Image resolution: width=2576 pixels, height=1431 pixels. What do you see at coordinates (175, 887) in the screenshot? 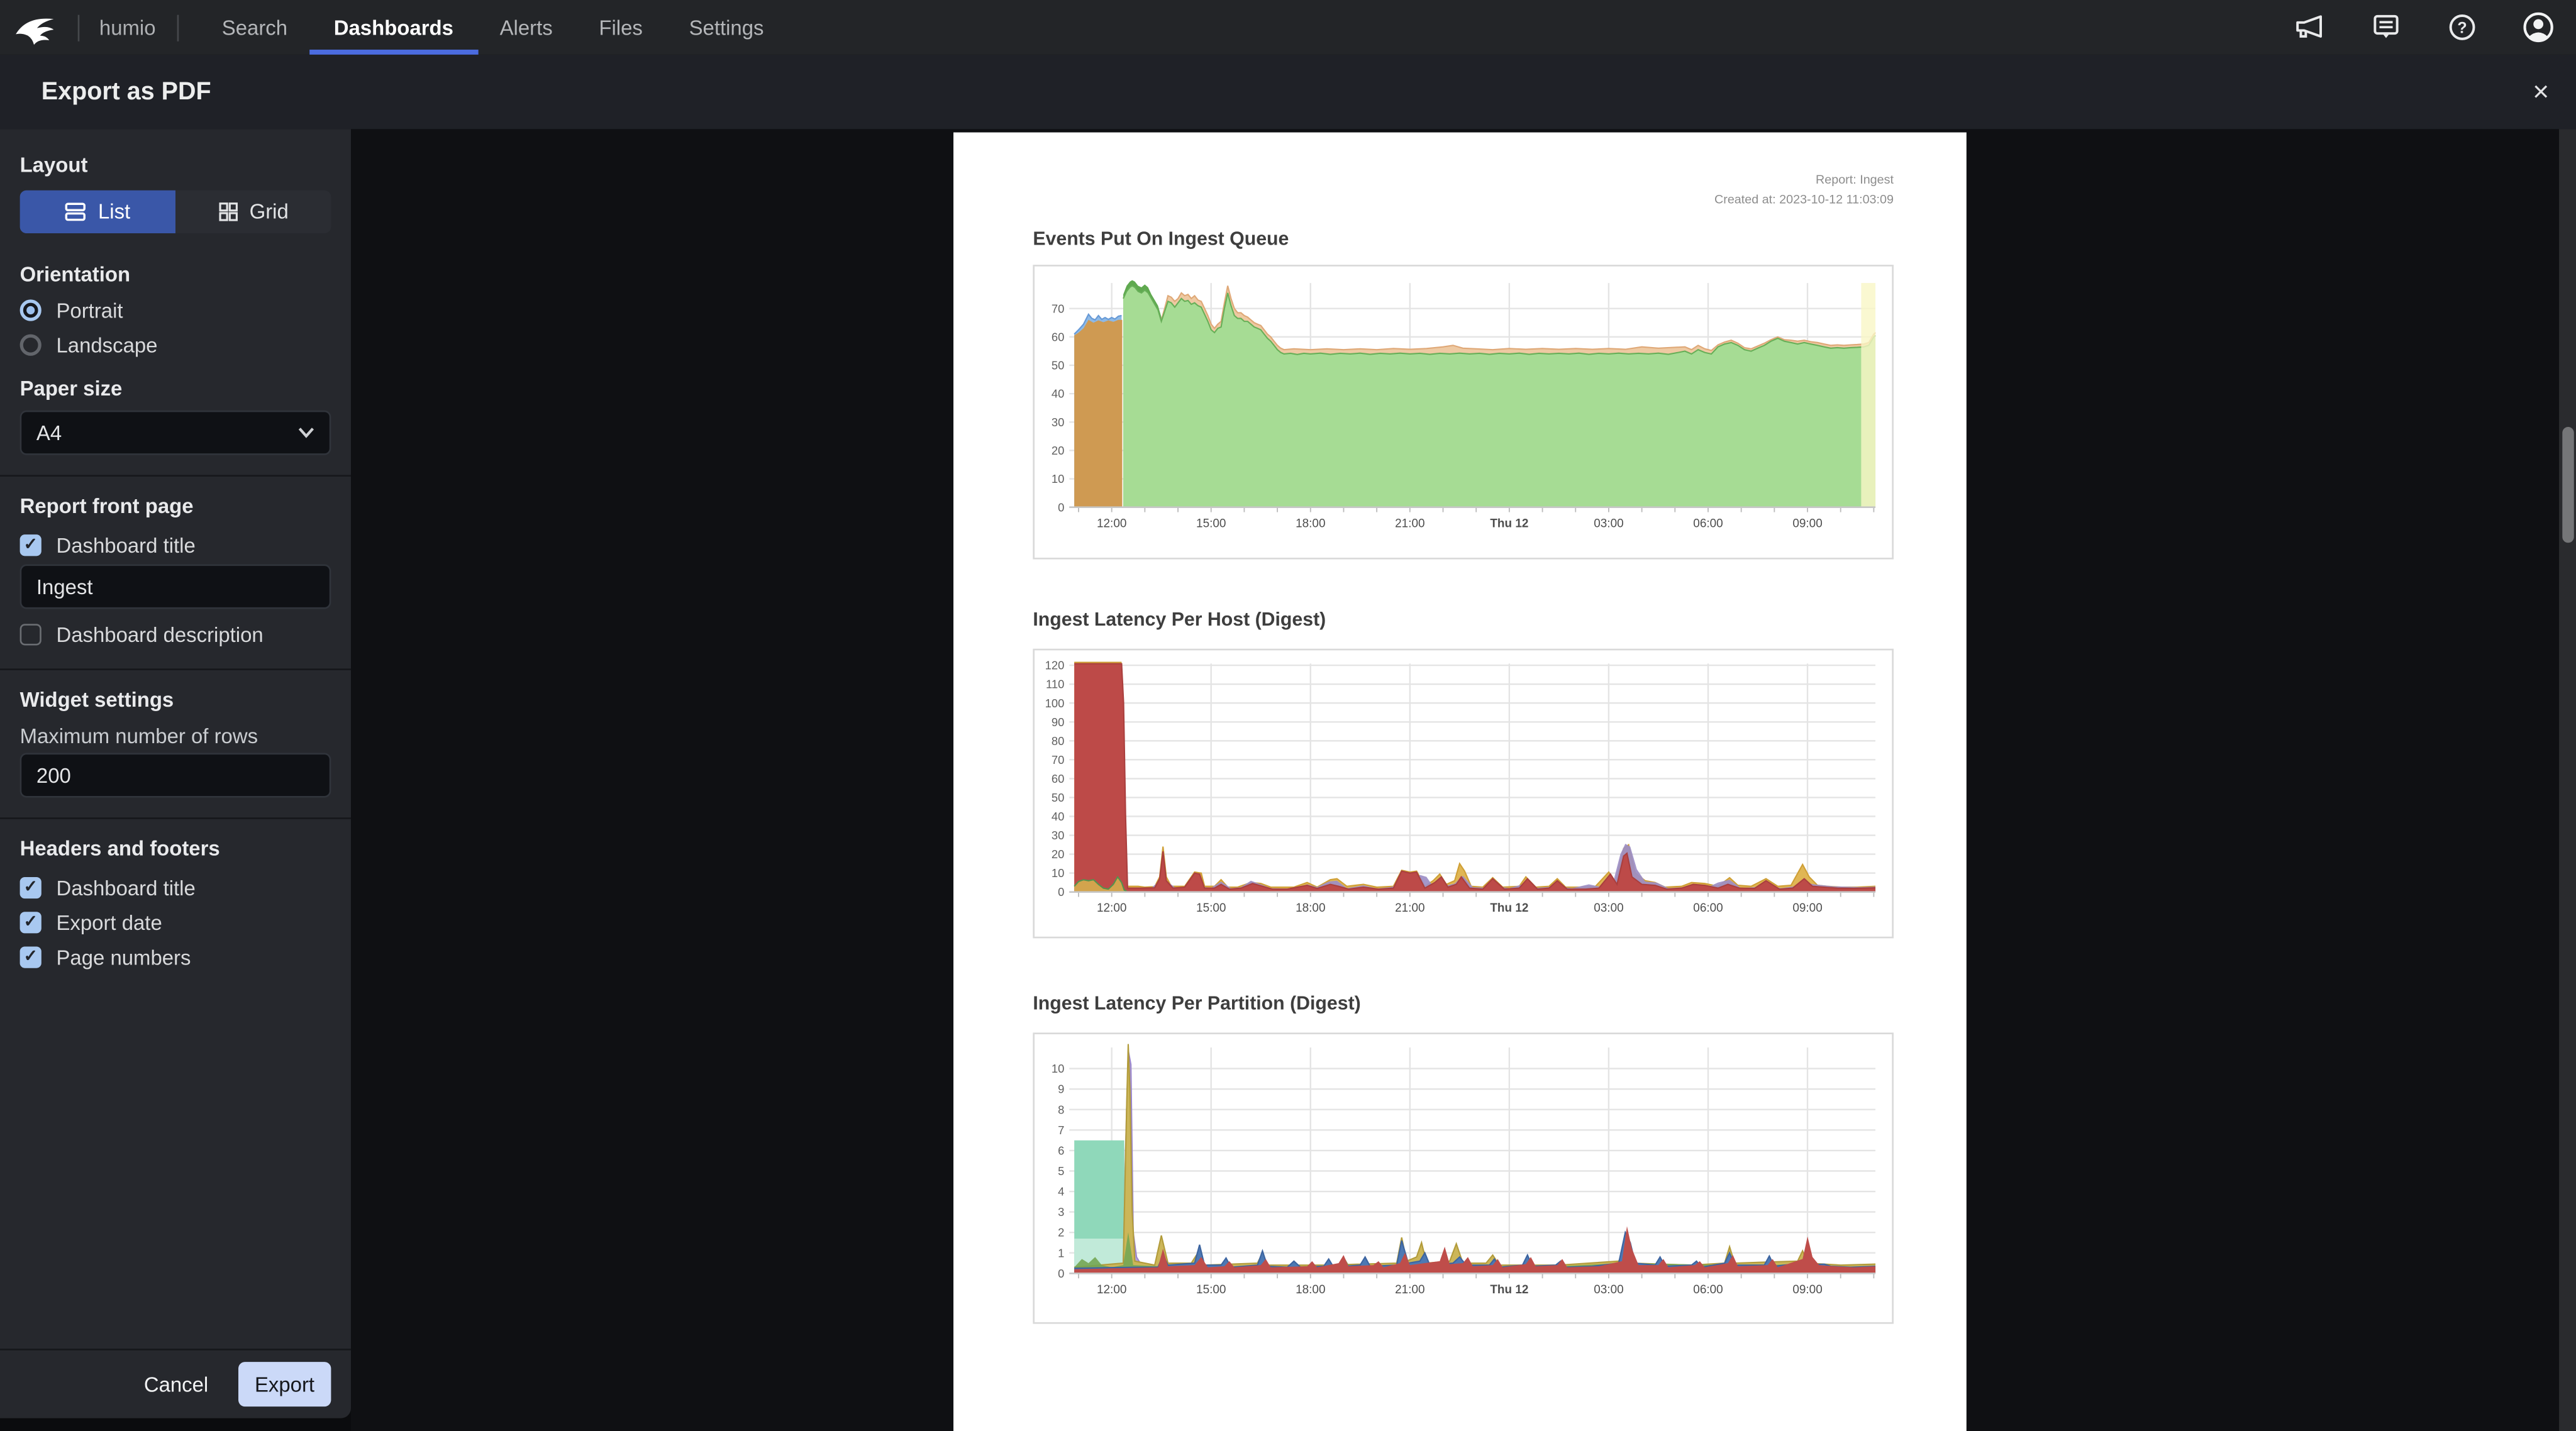
I see `hf-dashboard-title-row: ✓ Dashboard title` at bounding box center [175, 887].